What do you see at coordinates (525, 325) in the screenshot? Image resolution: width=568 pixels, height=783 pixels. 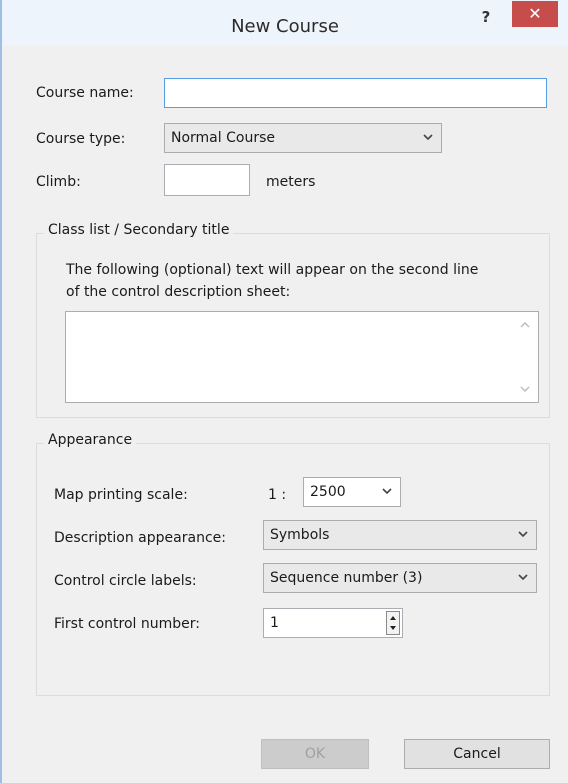 I see `scroll-up-icon` at bounding box center [525, 325].